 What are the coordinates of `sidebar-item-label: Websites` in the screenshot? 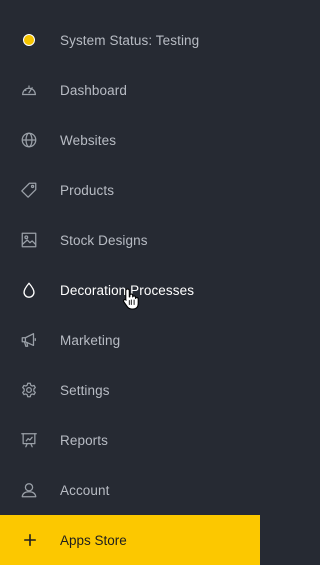 It's located at (88, 140).